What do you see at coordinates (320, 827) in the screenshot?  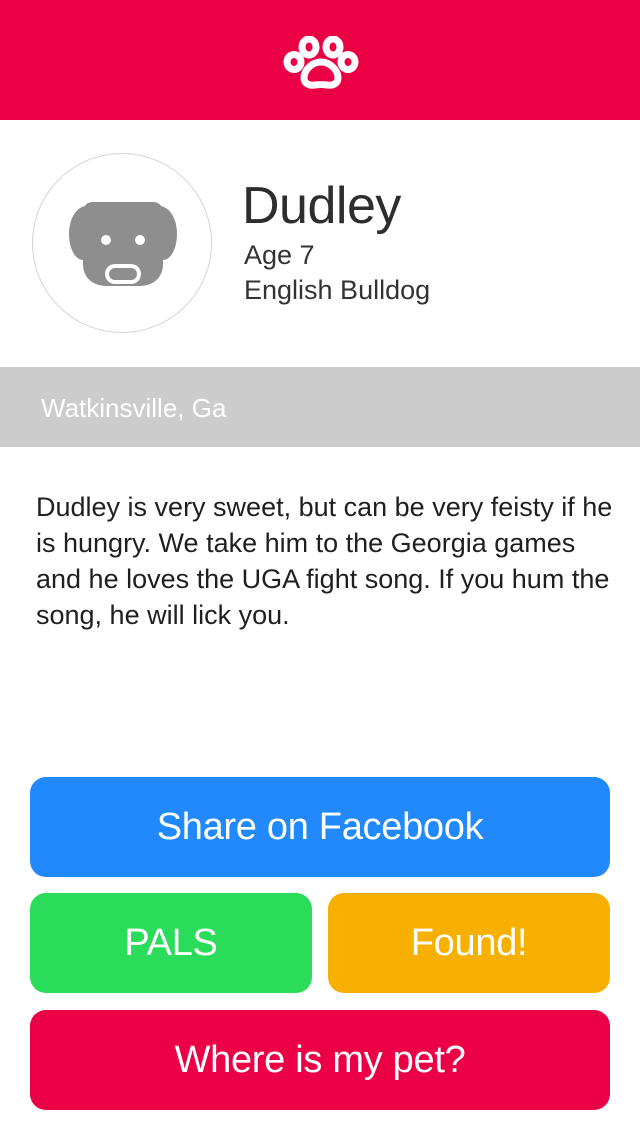 I see `share-on-facebook-button: Share on Facebook` at bounding box center [320, 827].